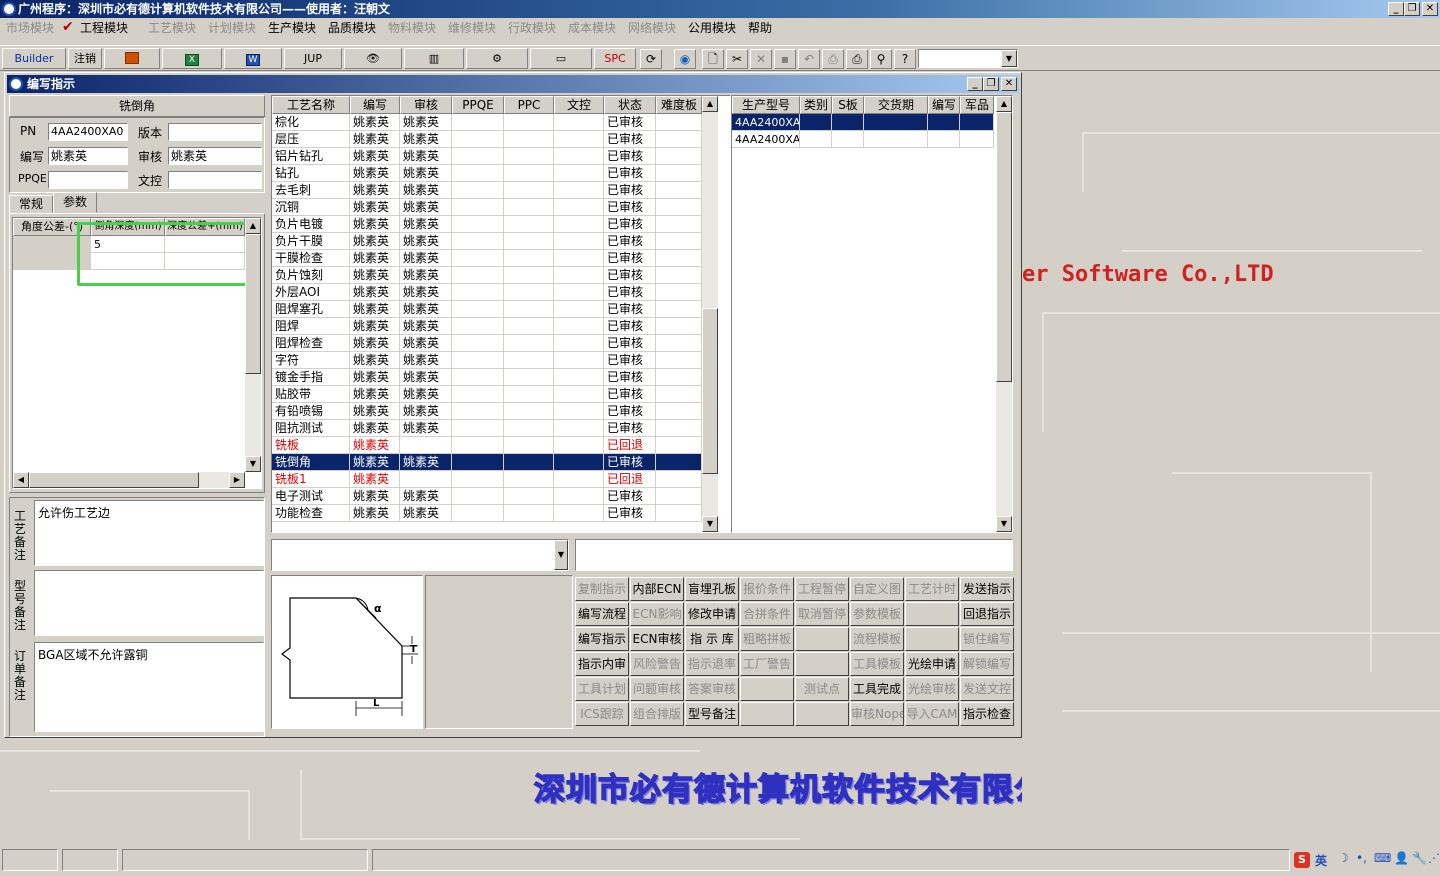 The width and height of the screenshot is (1440, 876). I want to click on version-field, so click(215, 132).